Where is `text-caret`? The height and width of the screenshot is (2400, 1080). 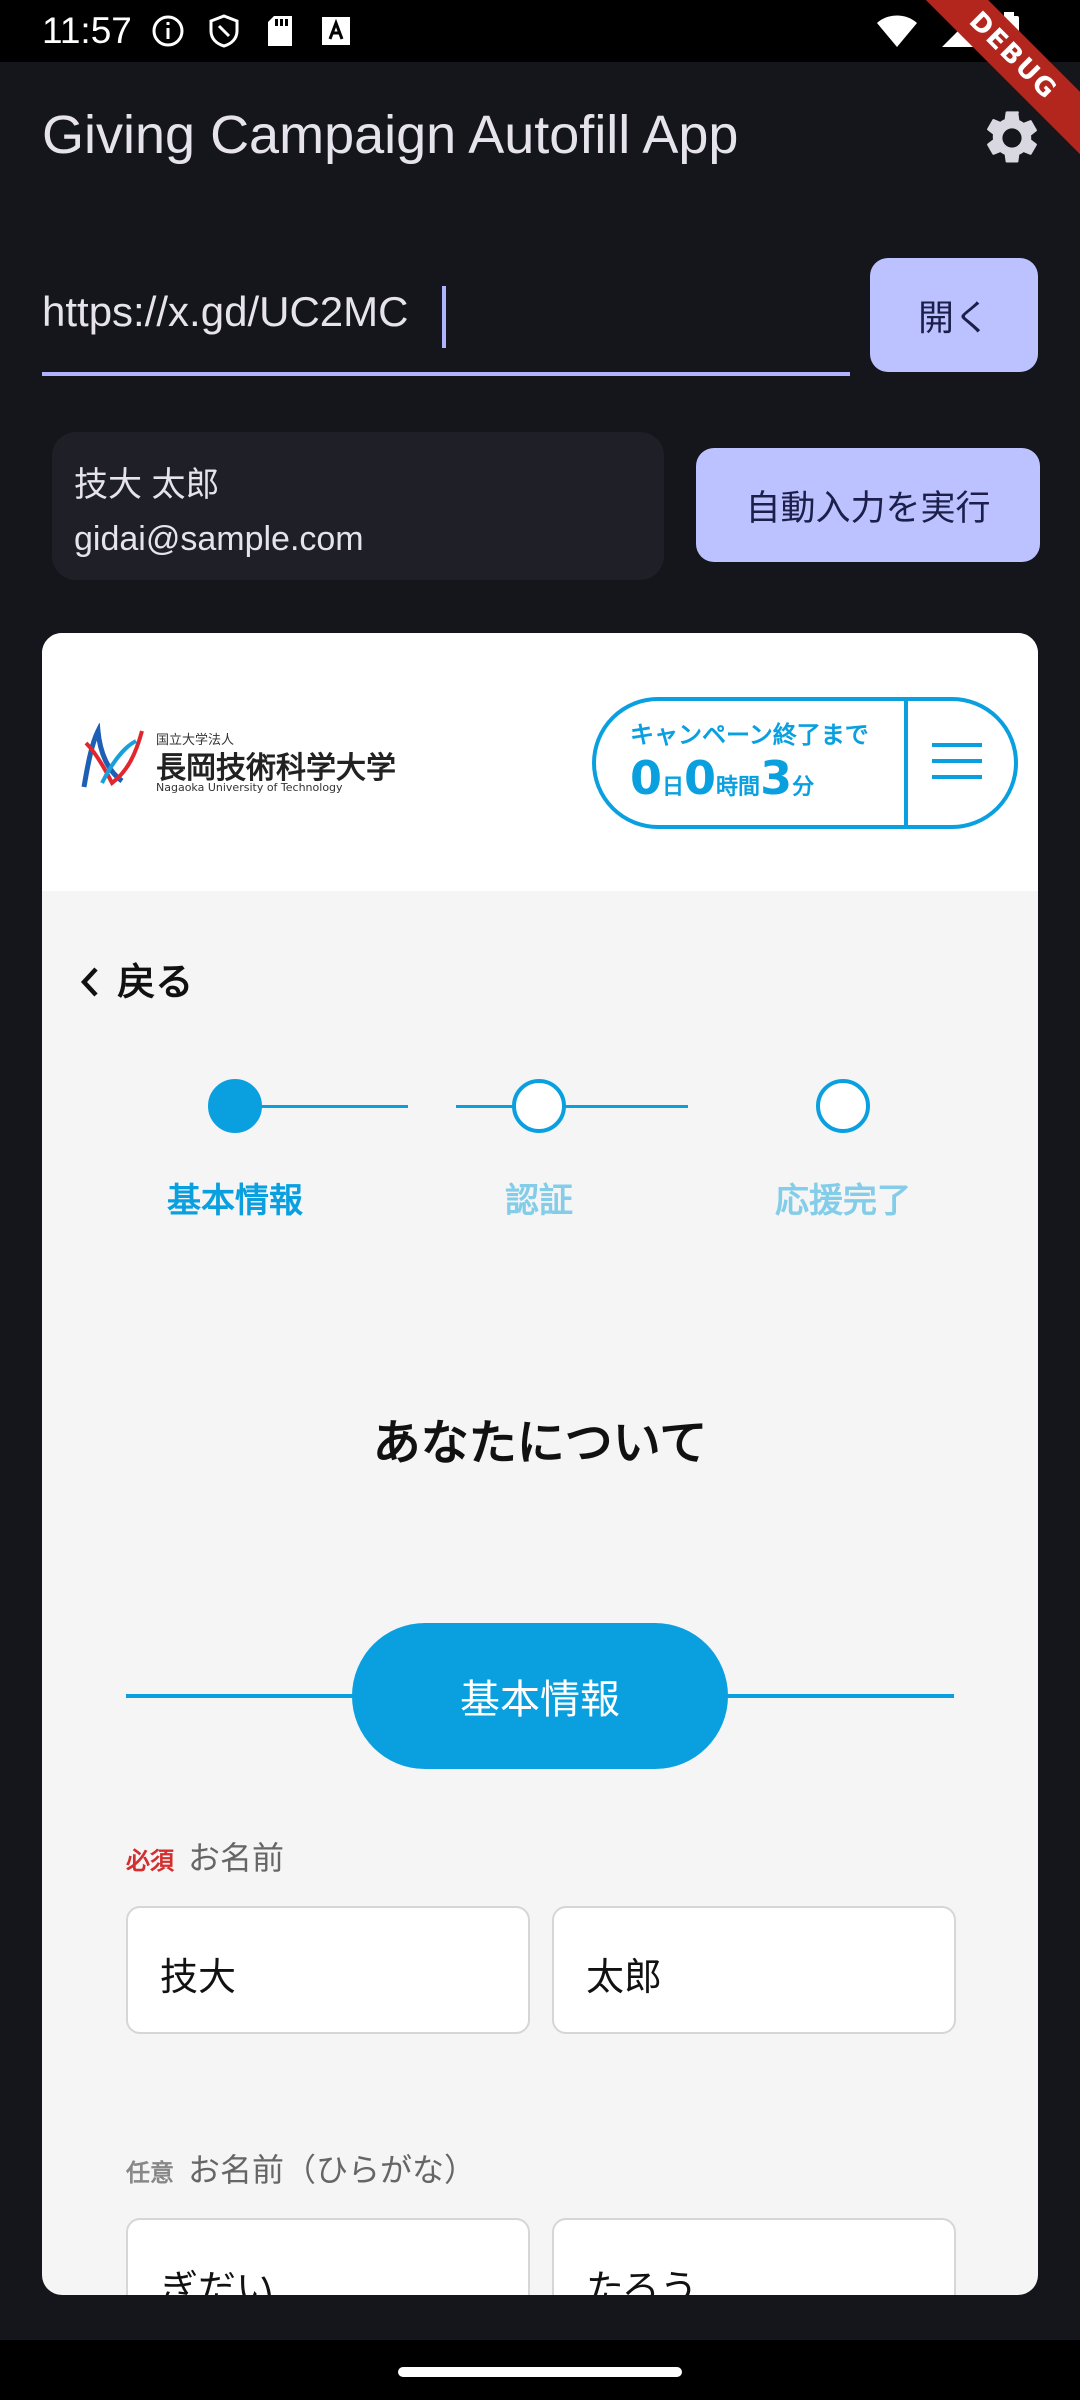 text-caret is located at coordinates (444, 317).